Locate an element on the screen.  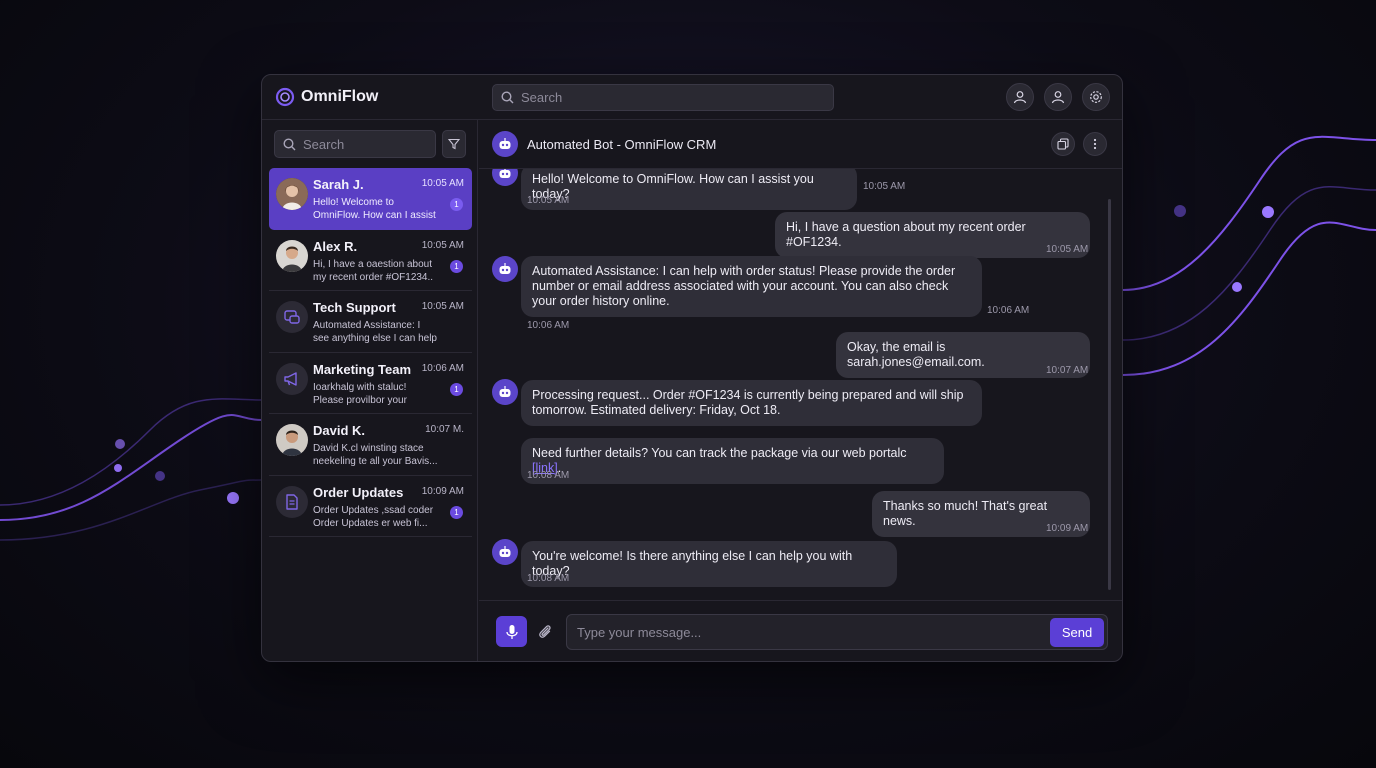
message-time: 10:07 M. is located at coordinates (444, 429).